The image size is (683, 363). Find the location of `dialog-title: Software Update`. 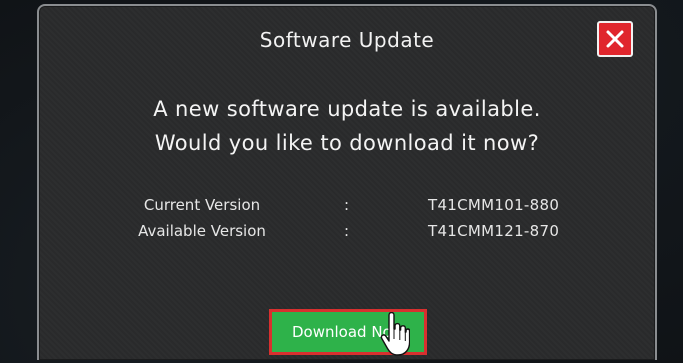

dialog-title: Software Update is located at coordinates (347, 40).